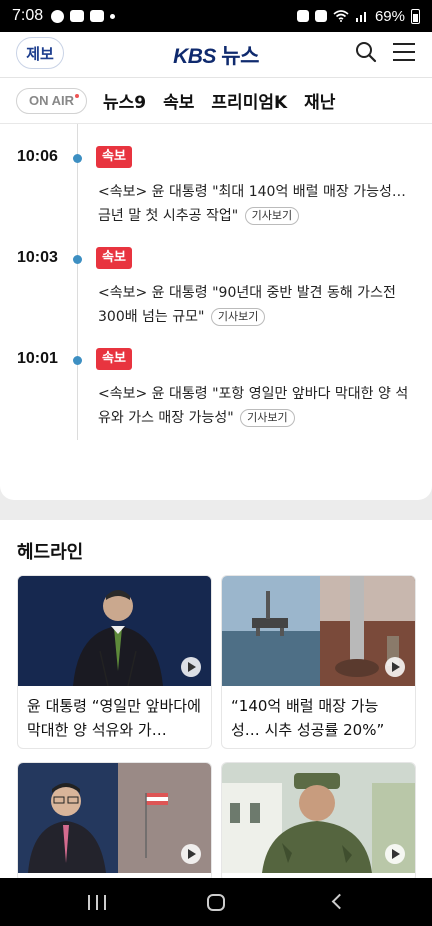 The height and width of the screenshot is (926, 432). Describe the element at coordinates (113, 16) in the screenshot. I see `more-notifications-icon` at that location.